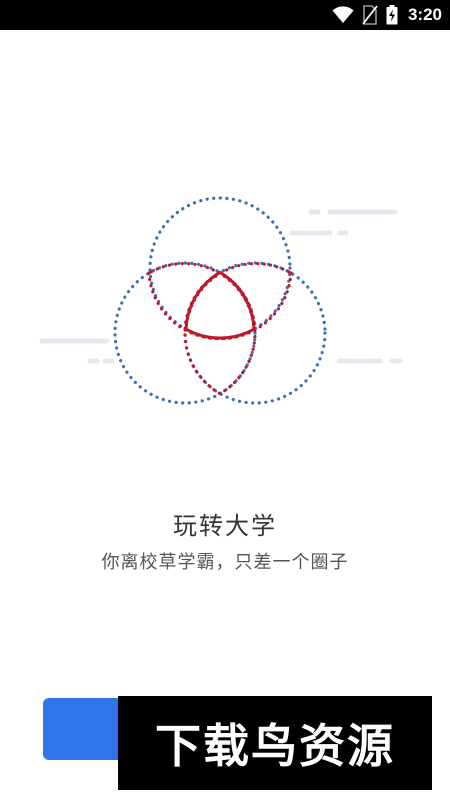 The image size is (450, 800). What do you see at coordinates (225, 15) in the screenshot?
I see `status-bar: 3:20` at bounding box center [225, 15].